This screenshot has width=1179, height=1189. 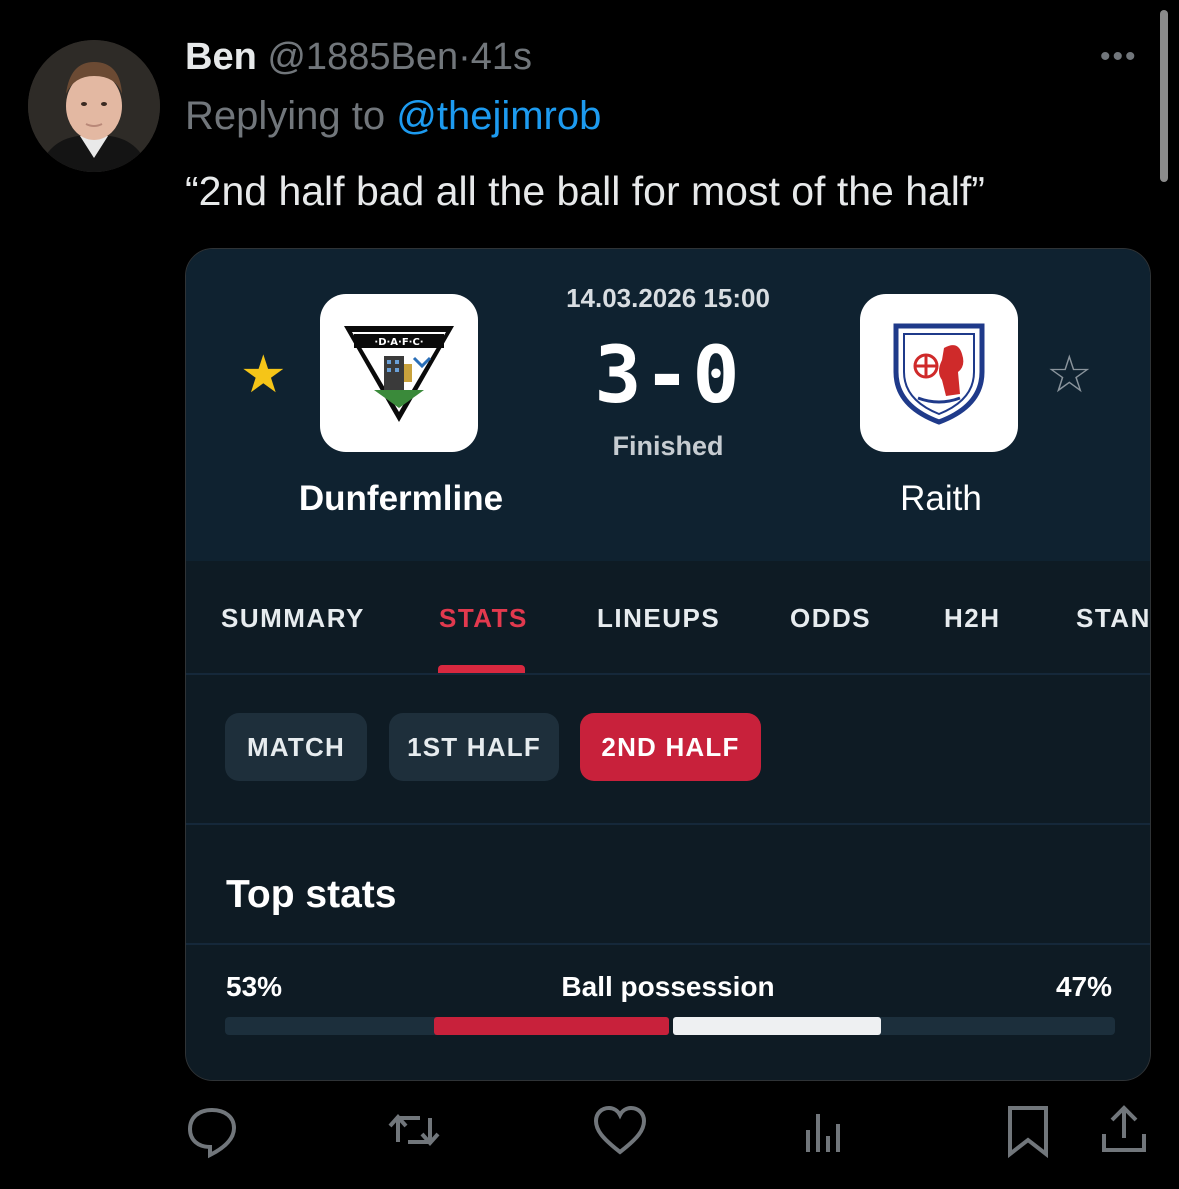 What do you see at coordinates (481, 669) in the screenshot?
I see `active-tab-indicator` at bounding box center [481, 669].